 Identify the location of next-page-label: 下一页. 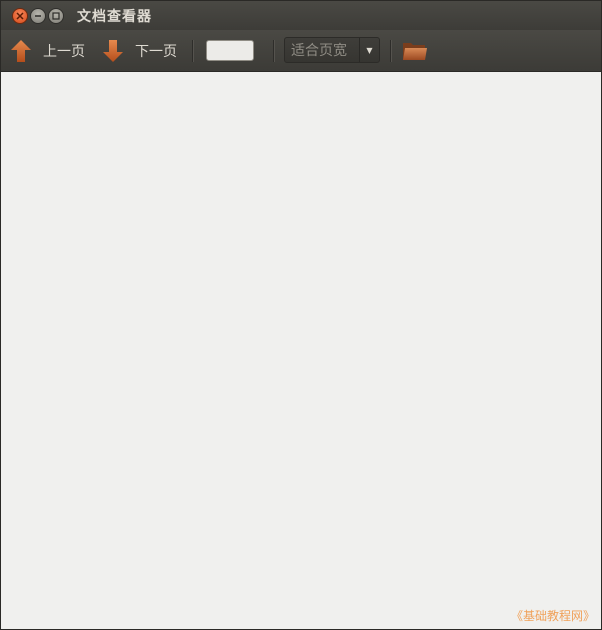
(156, 51).